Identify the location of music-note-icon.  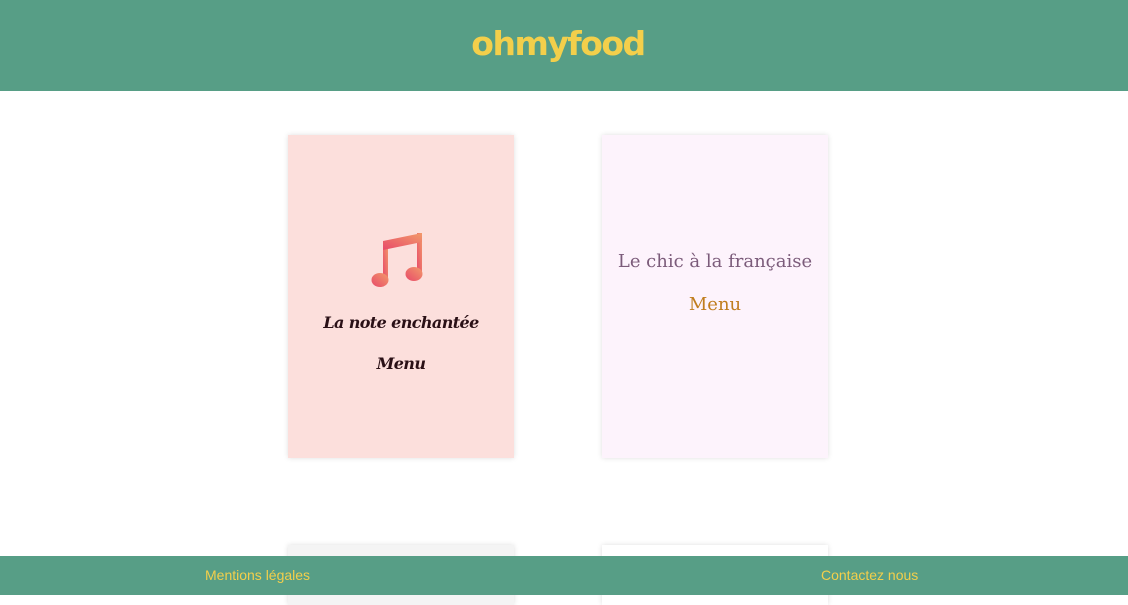
(397, 259).